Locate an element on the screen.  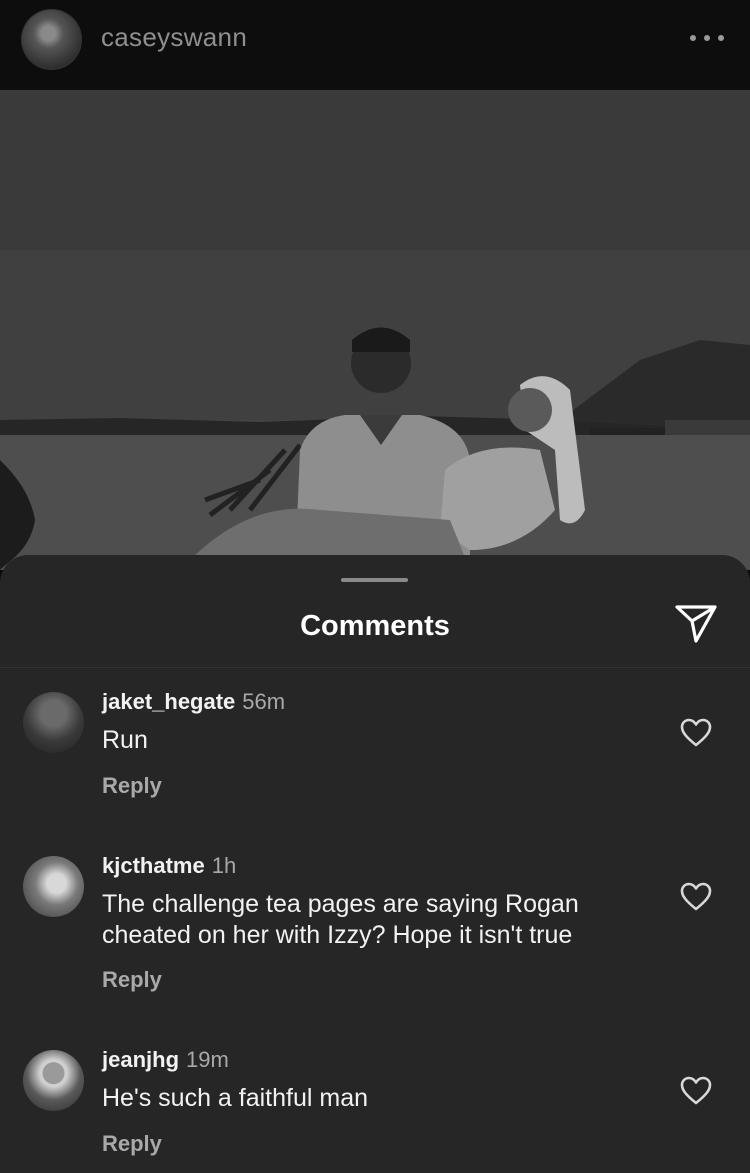
divider is located at coordinates (375, 667).